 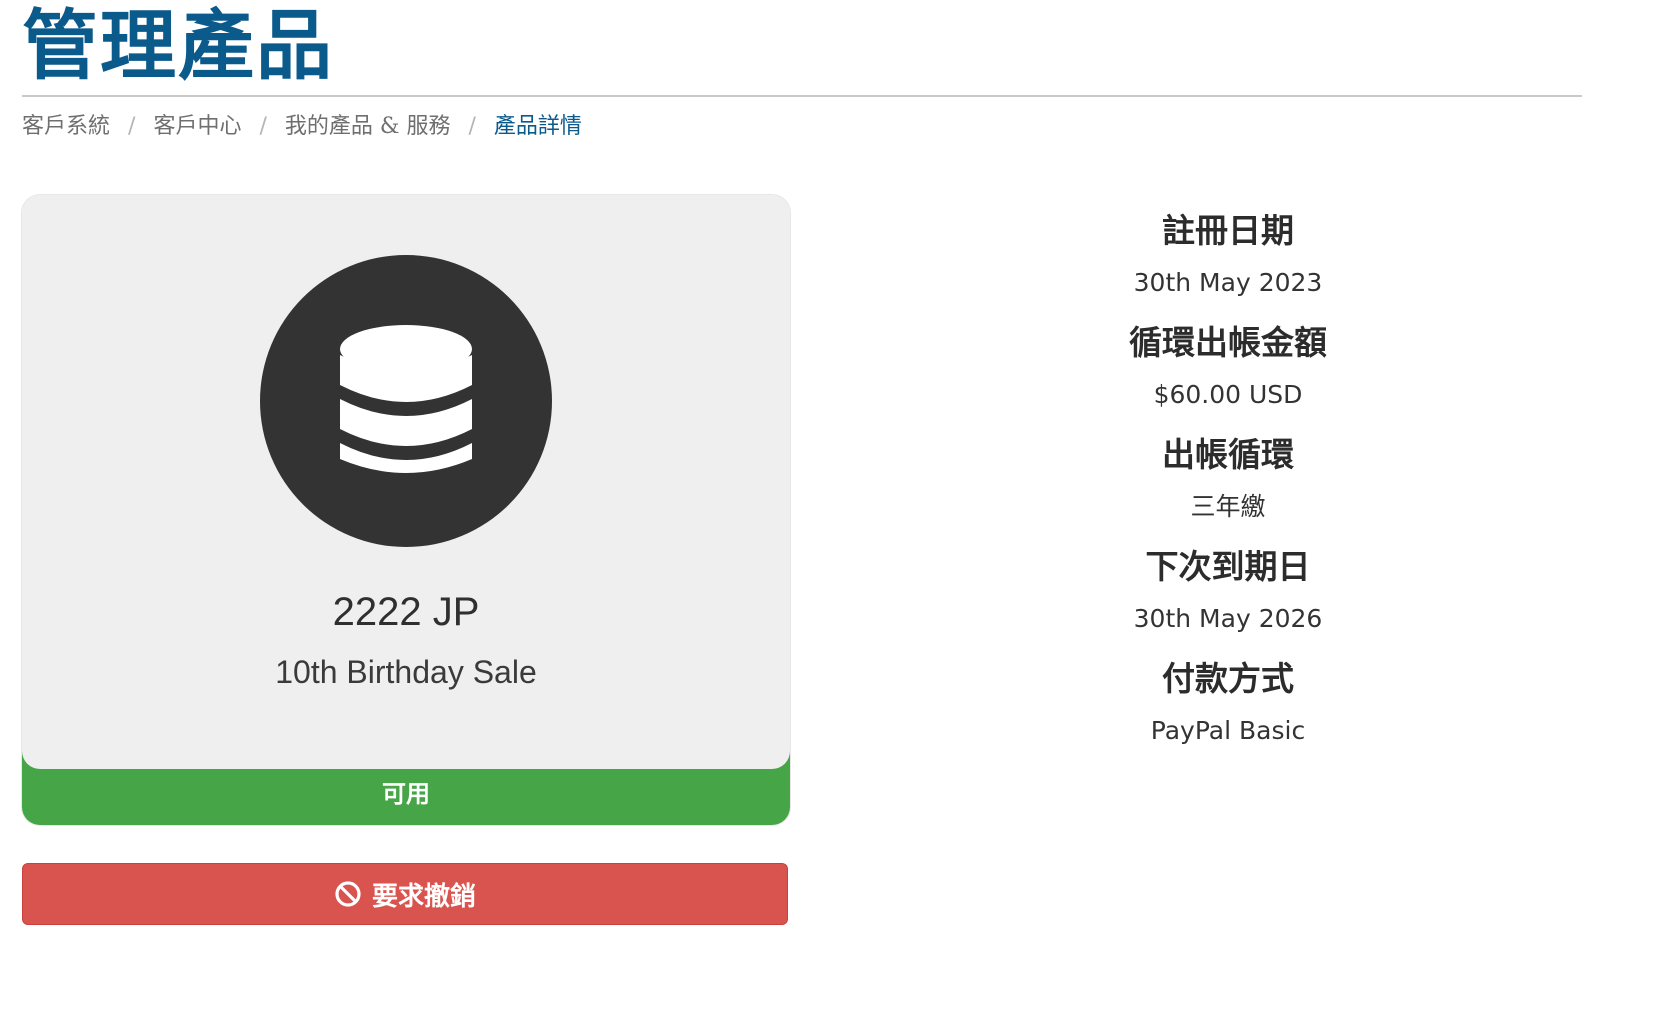 What do you see at coordinates (423, 896) in the screenshot?
I see `request-cancellation-label: 要求撤銷` at bounding box center [423, 896].